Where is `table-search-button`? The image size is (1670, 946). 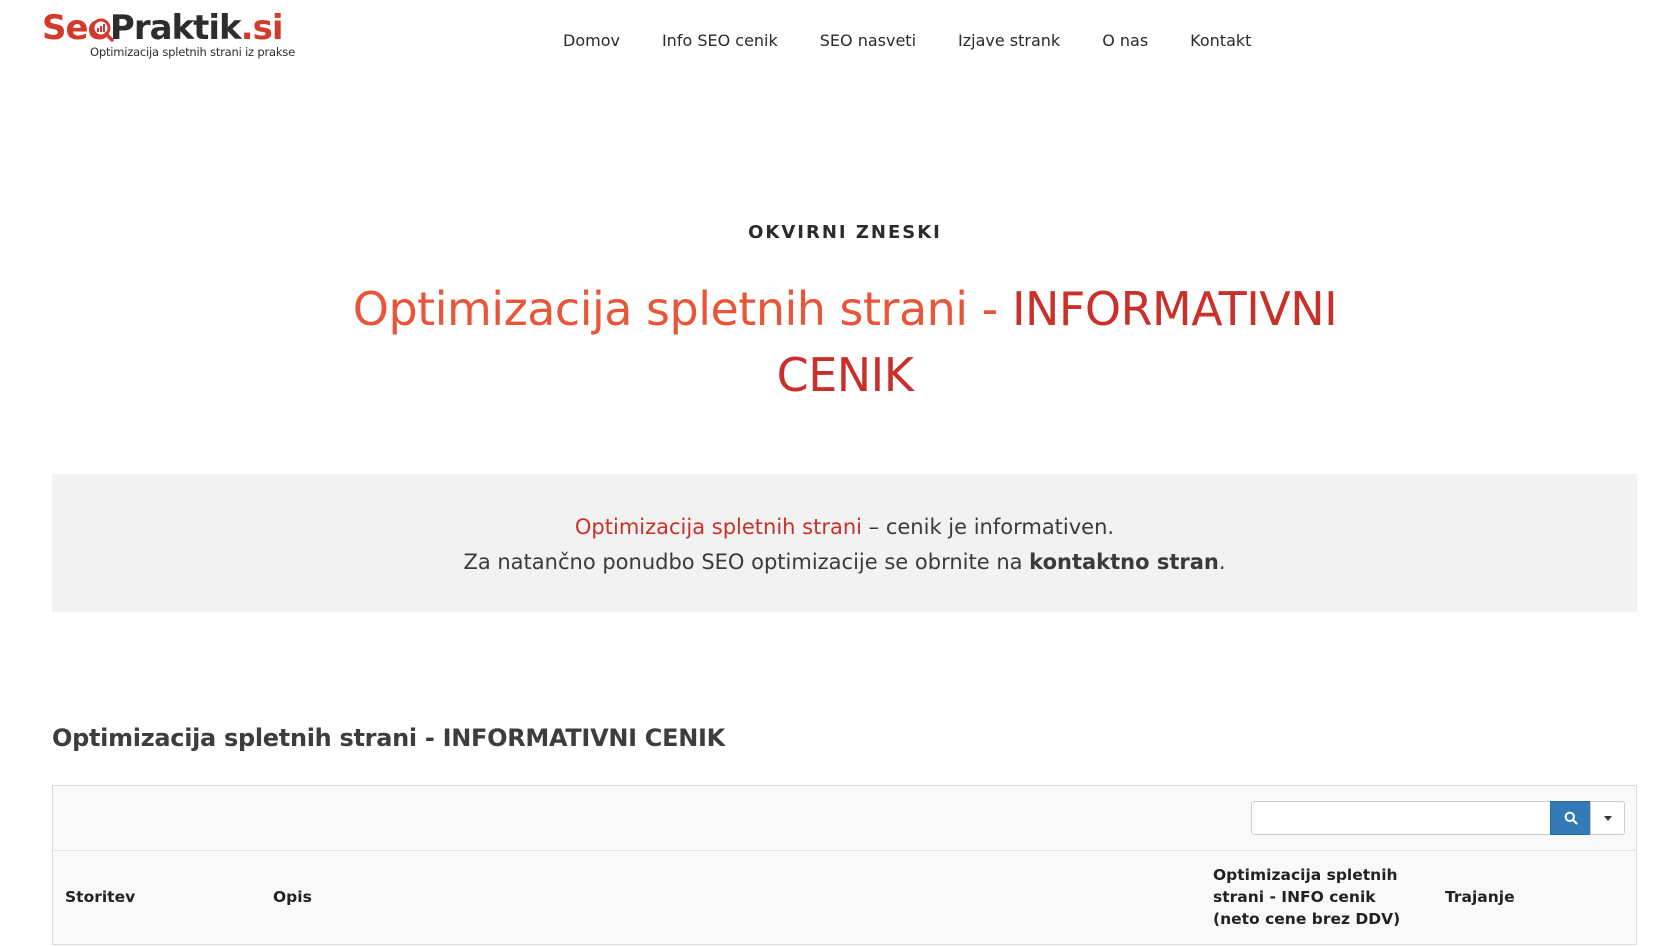
table-search-button is located at coordinates (1570, 818).